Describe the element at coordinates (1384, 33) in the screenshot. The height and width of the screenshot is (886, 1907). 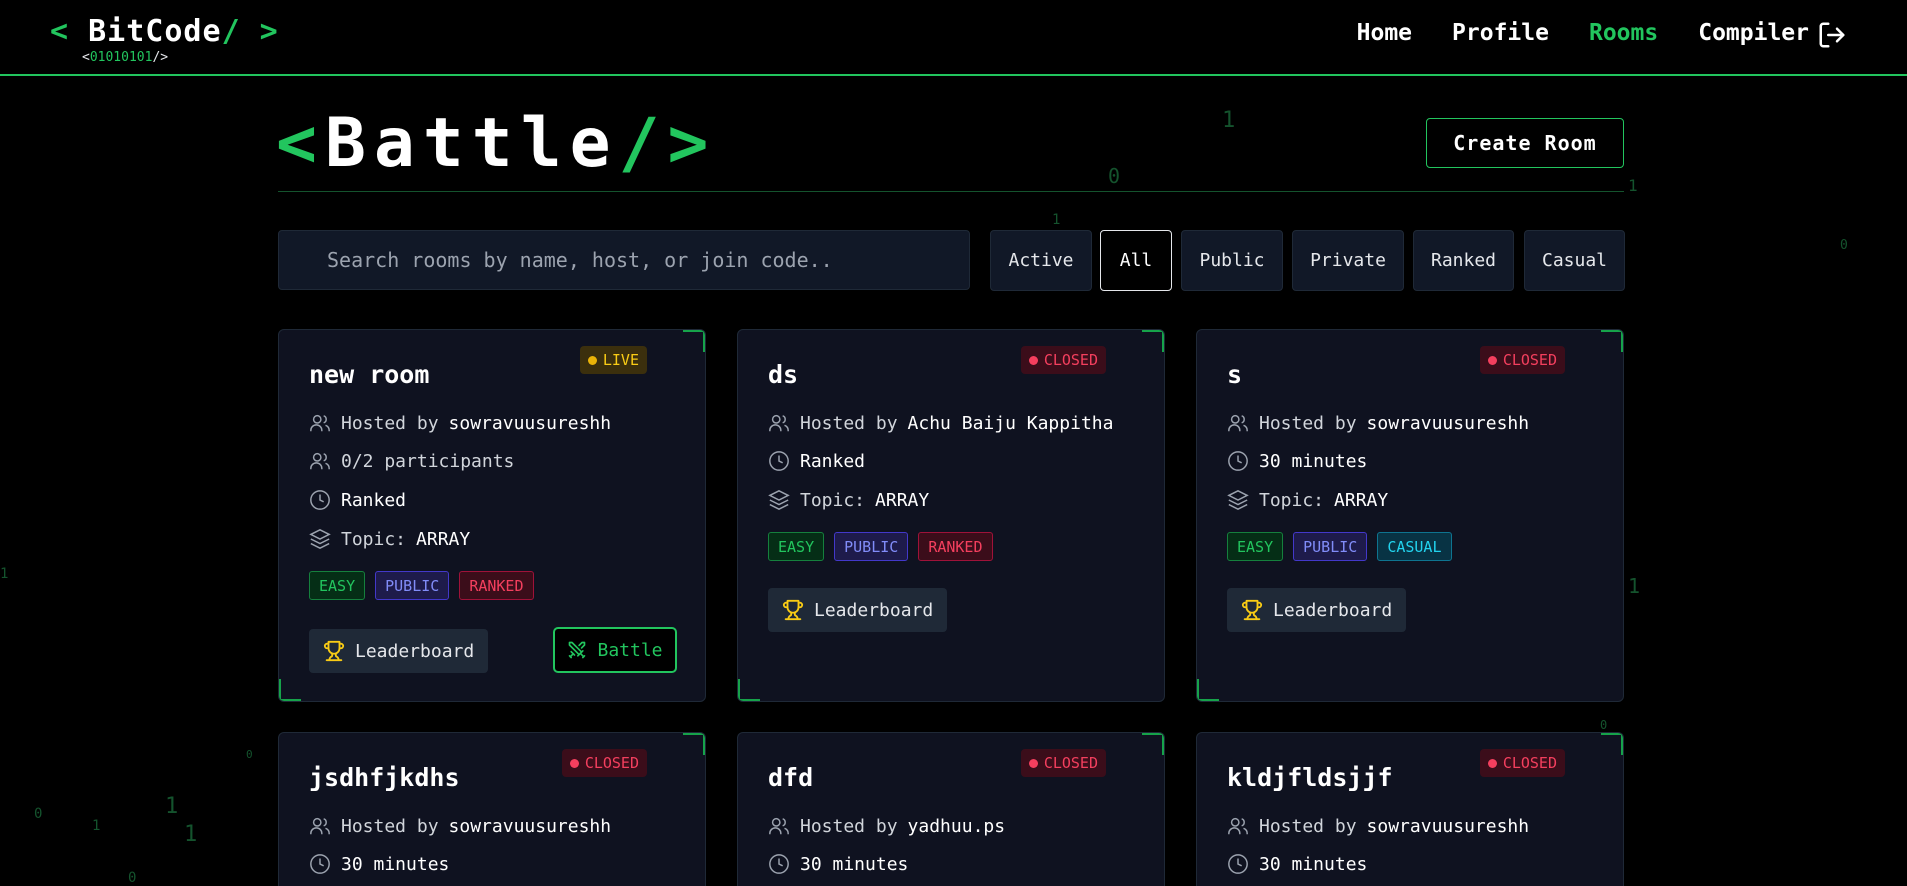
I see `nav-link-home: Home` at that location.